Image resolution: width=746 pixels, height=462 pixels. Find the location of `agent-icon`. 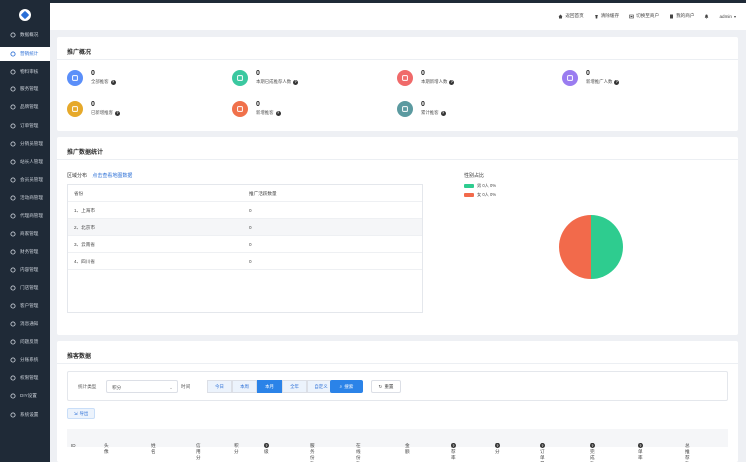

agent-icon is located at coordinates (13, 216).